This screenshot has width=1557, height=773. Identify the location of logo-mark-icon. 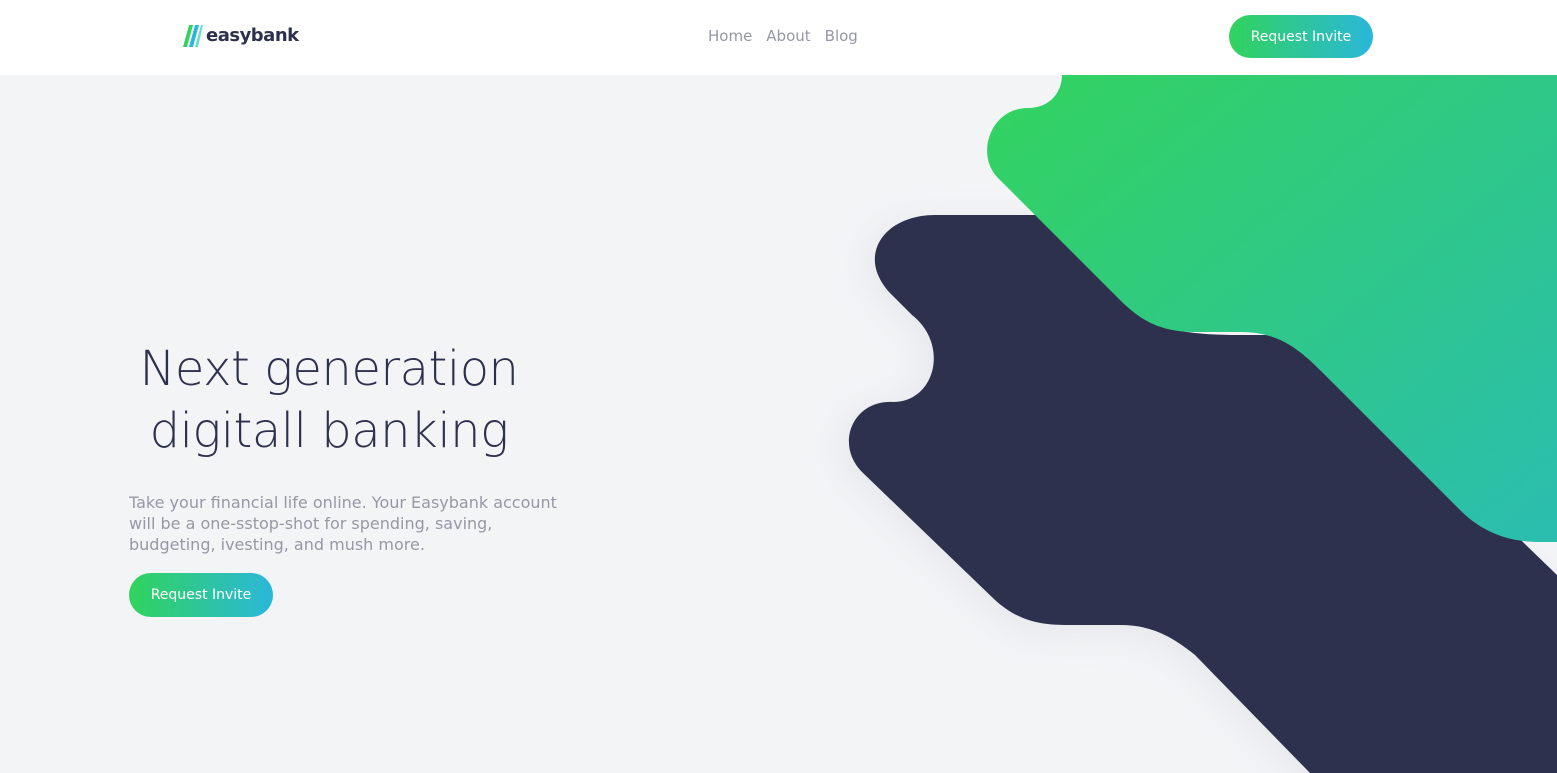
(193, 36).